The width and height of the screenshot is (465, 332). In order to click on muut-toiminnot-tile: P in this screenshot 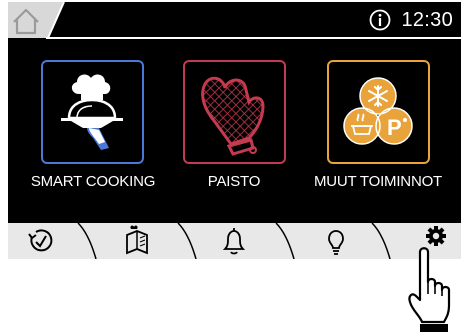, I will do `click(378, 112)`.